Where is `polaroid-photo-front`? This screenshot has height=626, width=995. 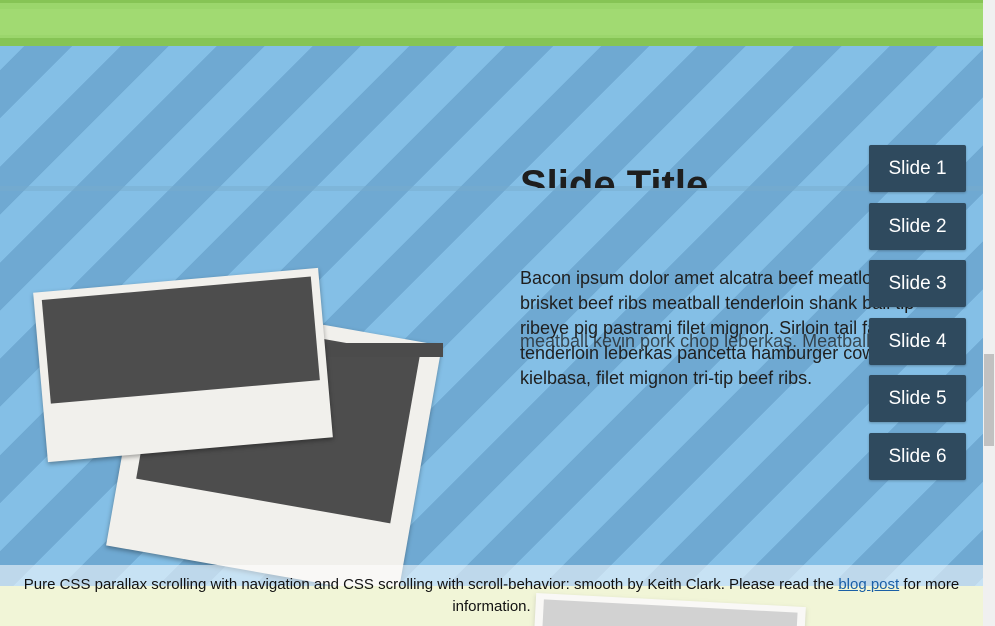
polaroid-photo-front is located at coordinates (183, 365).